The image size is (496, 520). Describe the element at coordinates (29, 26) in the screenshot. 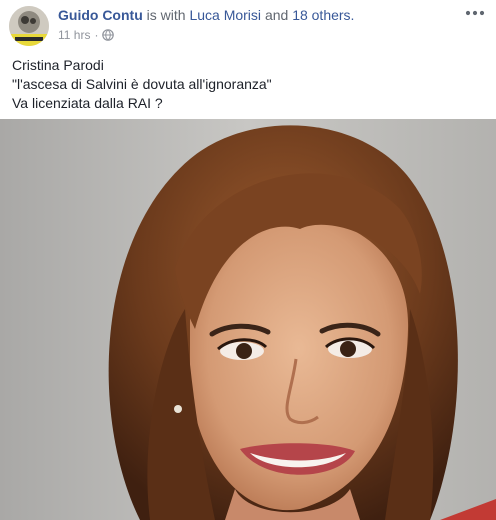

I see `author-avatar` at that location.